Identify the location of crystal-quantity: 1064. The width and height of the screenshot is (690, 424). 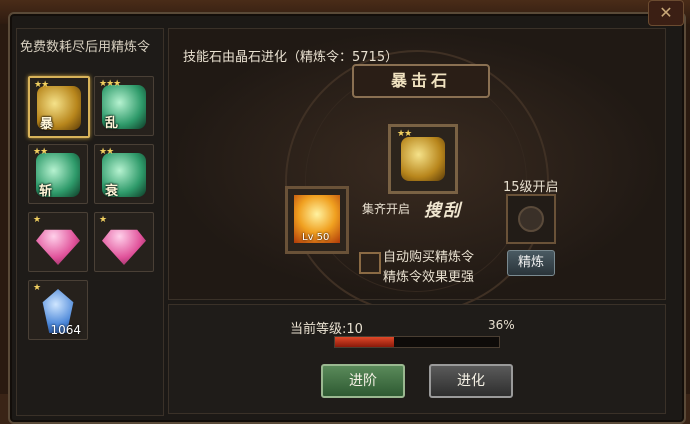
(65, 330).